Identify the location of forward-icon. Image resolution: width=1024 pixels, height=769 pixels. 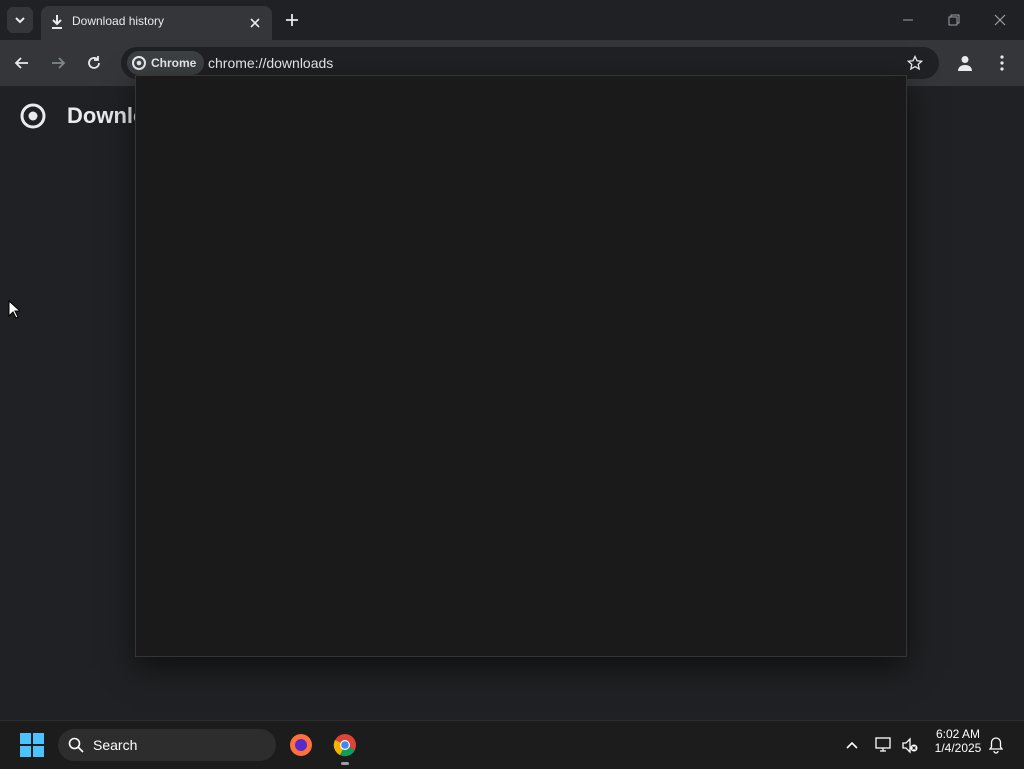
(58, 63).